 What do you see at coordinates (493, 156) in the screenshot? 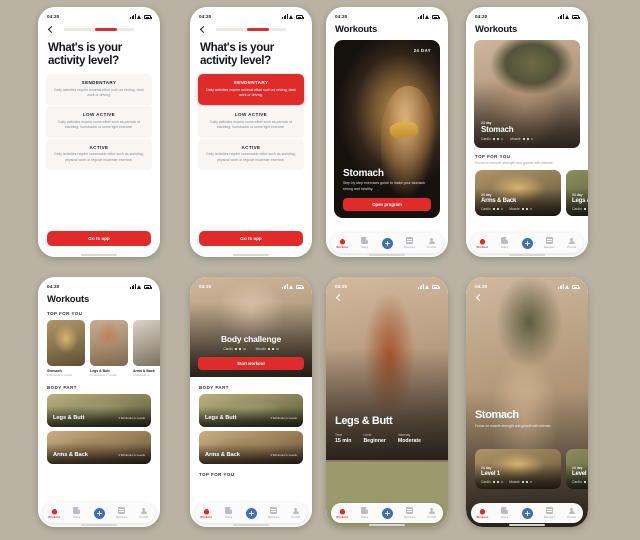
I see `section-title-top-for-you: TOP FOR YOU` at bounding box center [493, 156].